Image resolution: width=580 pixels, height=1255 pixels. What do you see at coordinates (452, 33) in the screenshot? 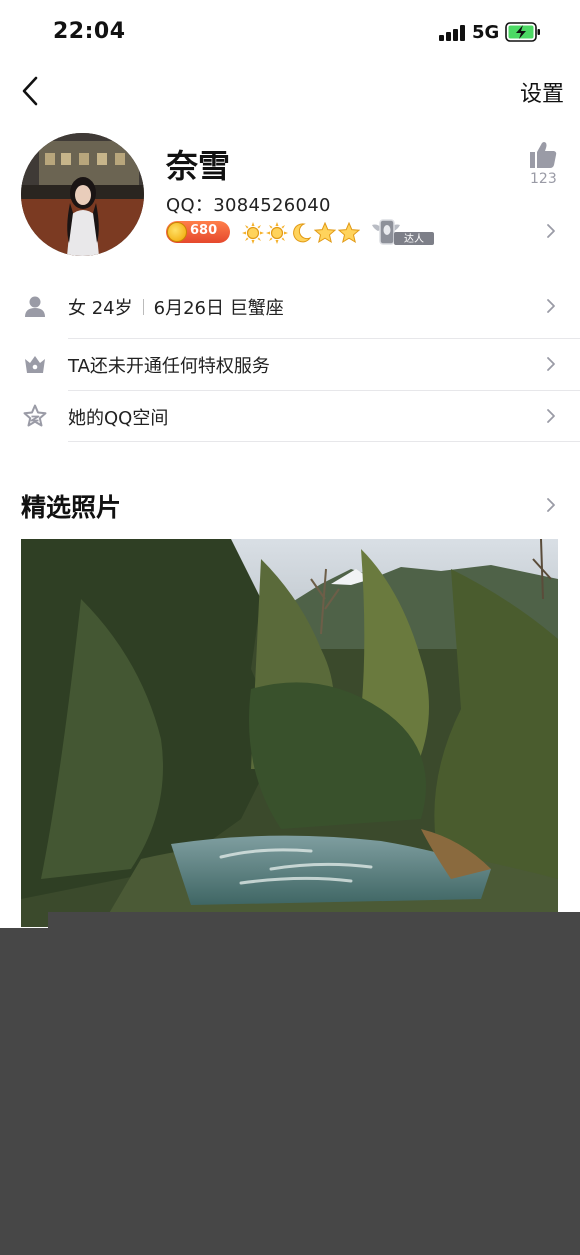
I see `signal-icon` at bounding box center [452, 33].